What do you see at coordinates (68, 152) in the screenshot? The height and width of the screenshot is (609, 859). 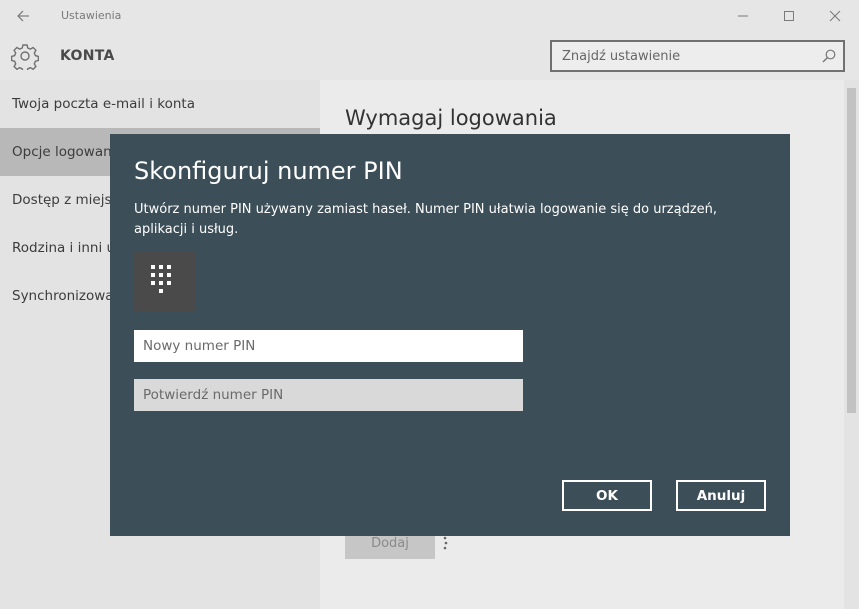 I see `sidebar-item-label: Opcje logowania` at bounding box center [68, 152].